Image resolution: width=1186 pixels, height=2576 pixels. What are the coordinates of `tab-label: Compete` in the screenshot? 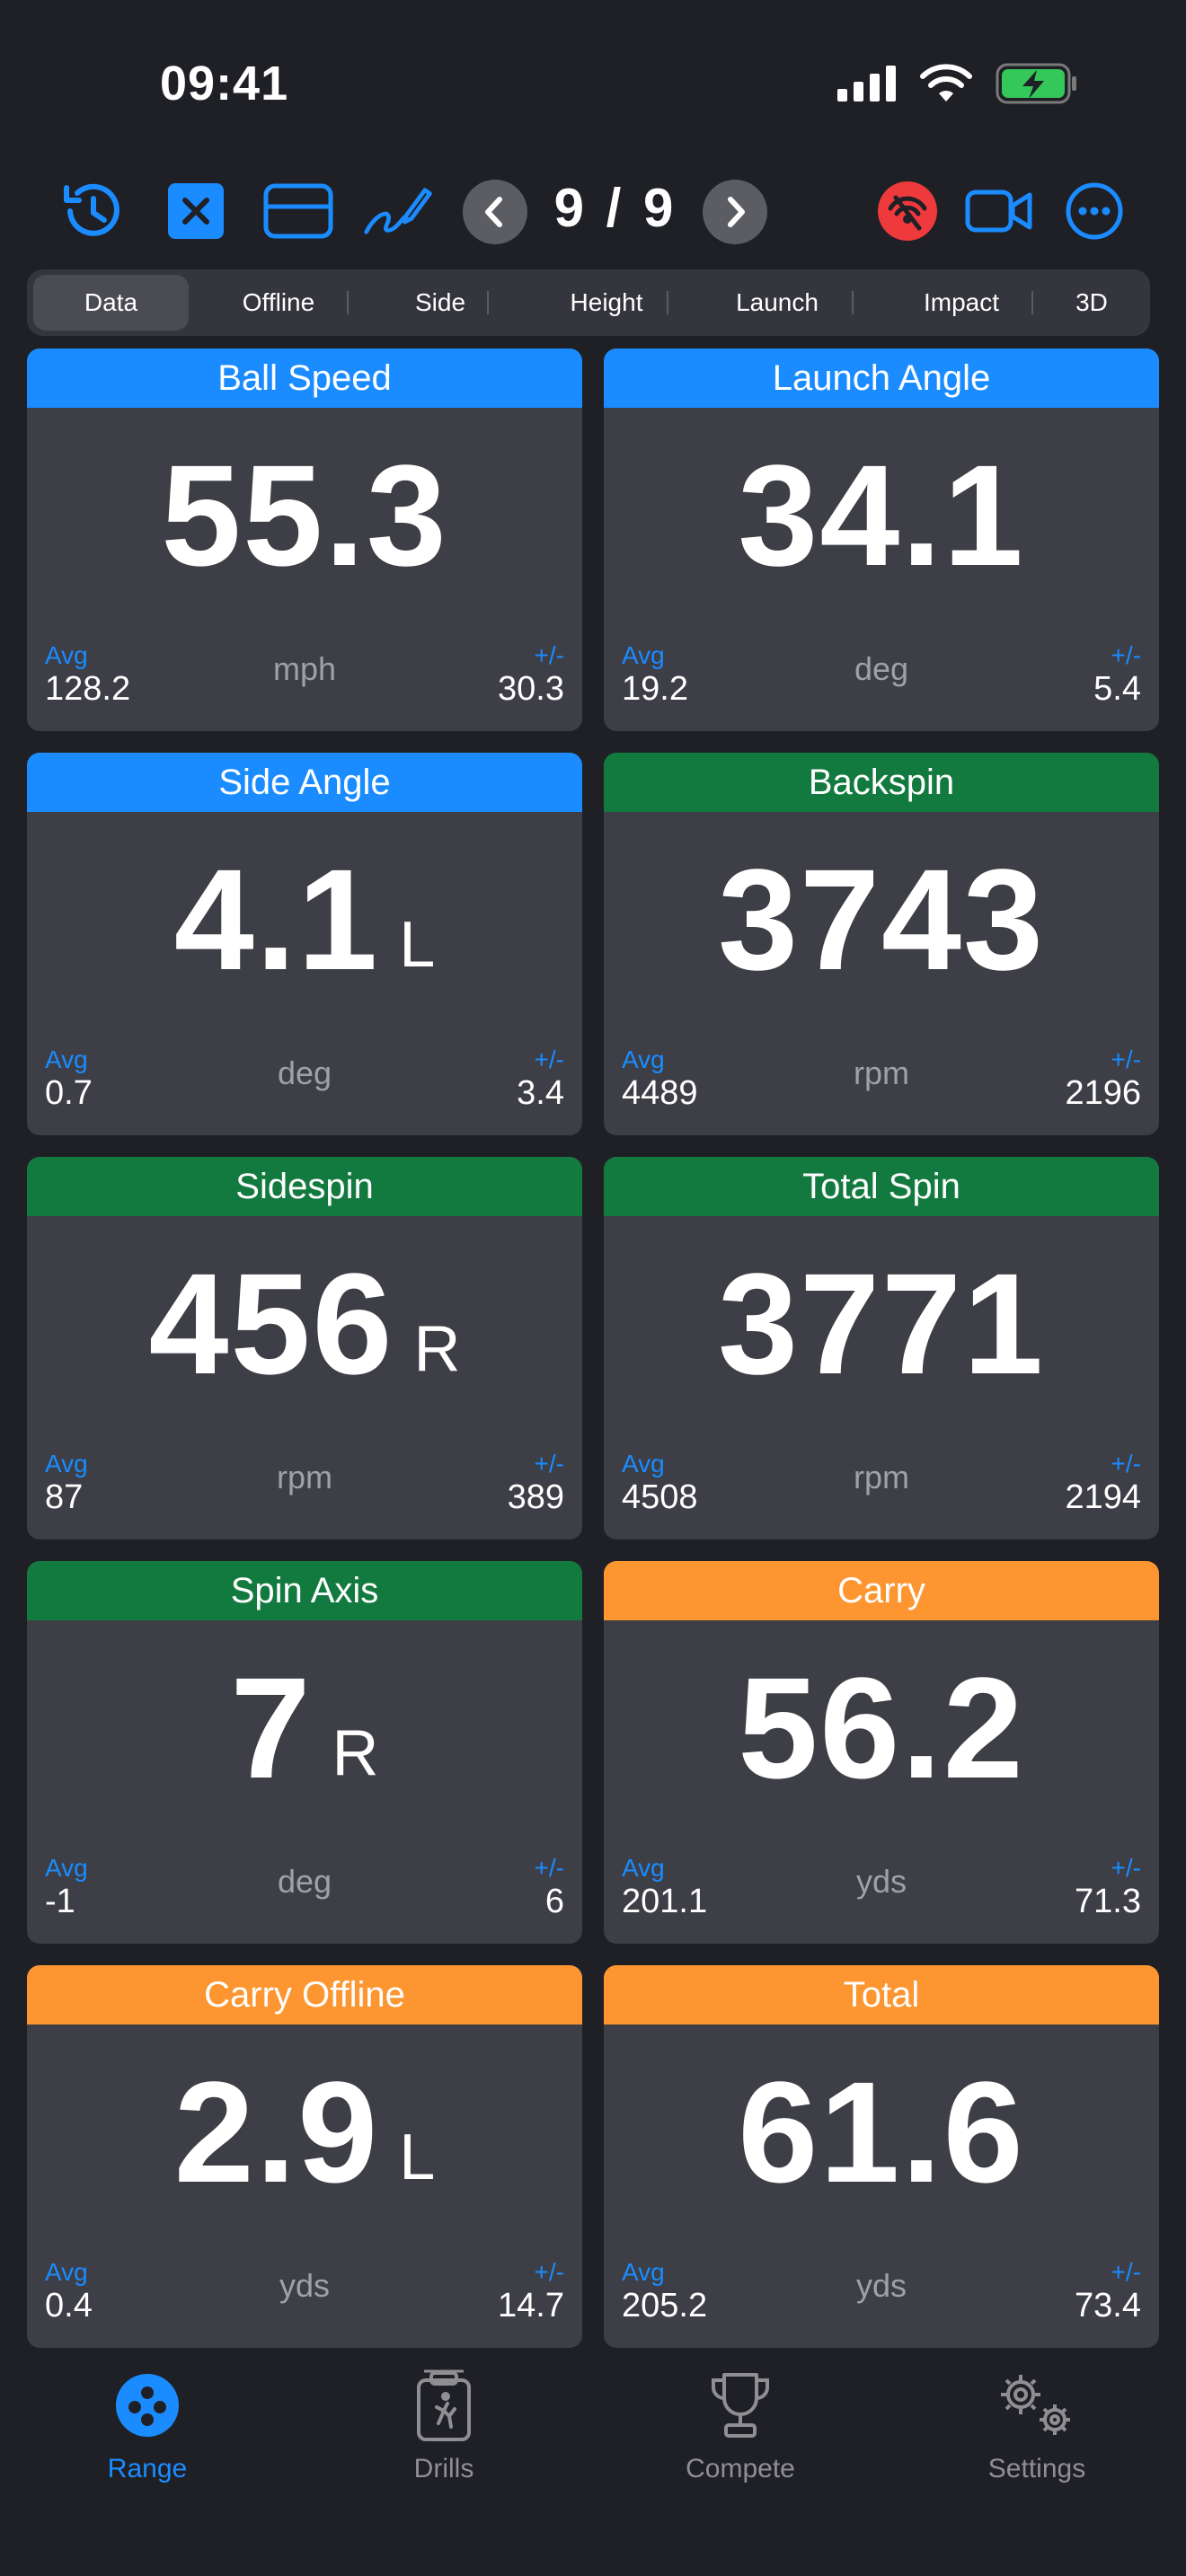 It's located at (740, 2468).